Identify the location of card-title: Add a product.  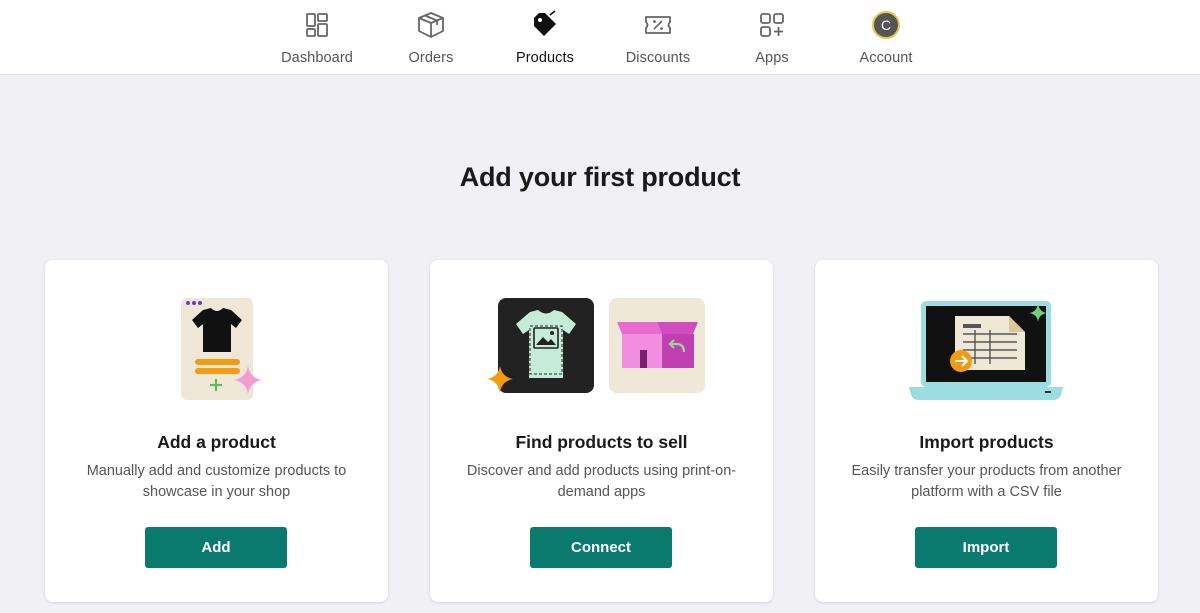
(216, 442).